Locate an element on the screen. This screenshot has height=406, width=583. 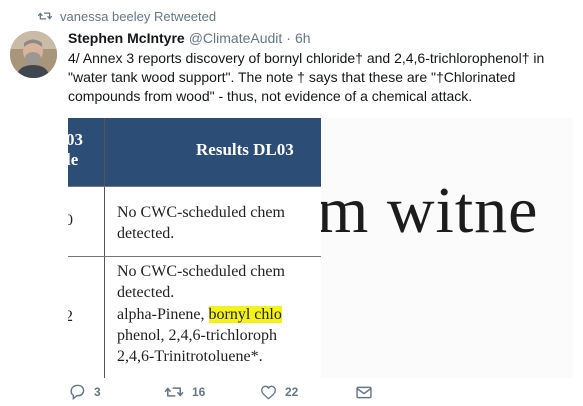
reply-icon is located at coordinates (77, 392).